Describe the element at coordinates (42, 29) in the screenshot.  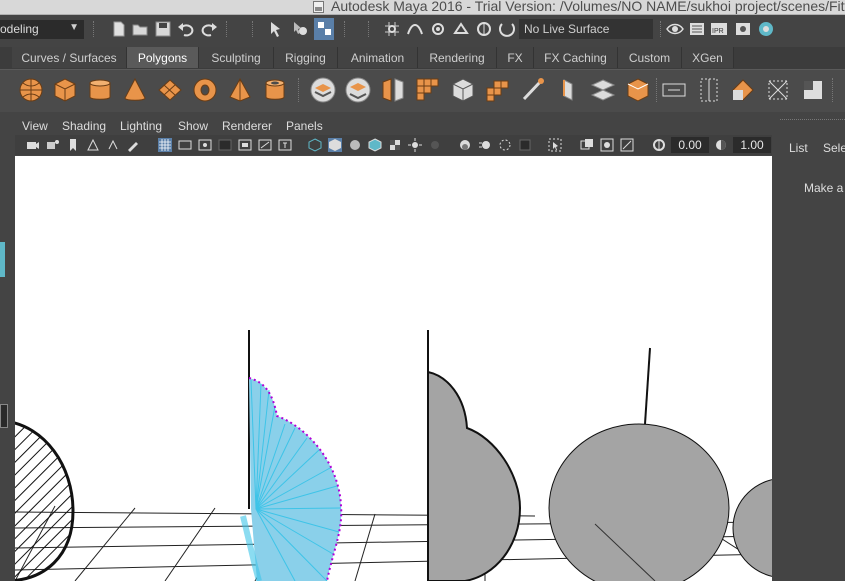
I see `menu-set-dropdown: odeling ▼` at that location.